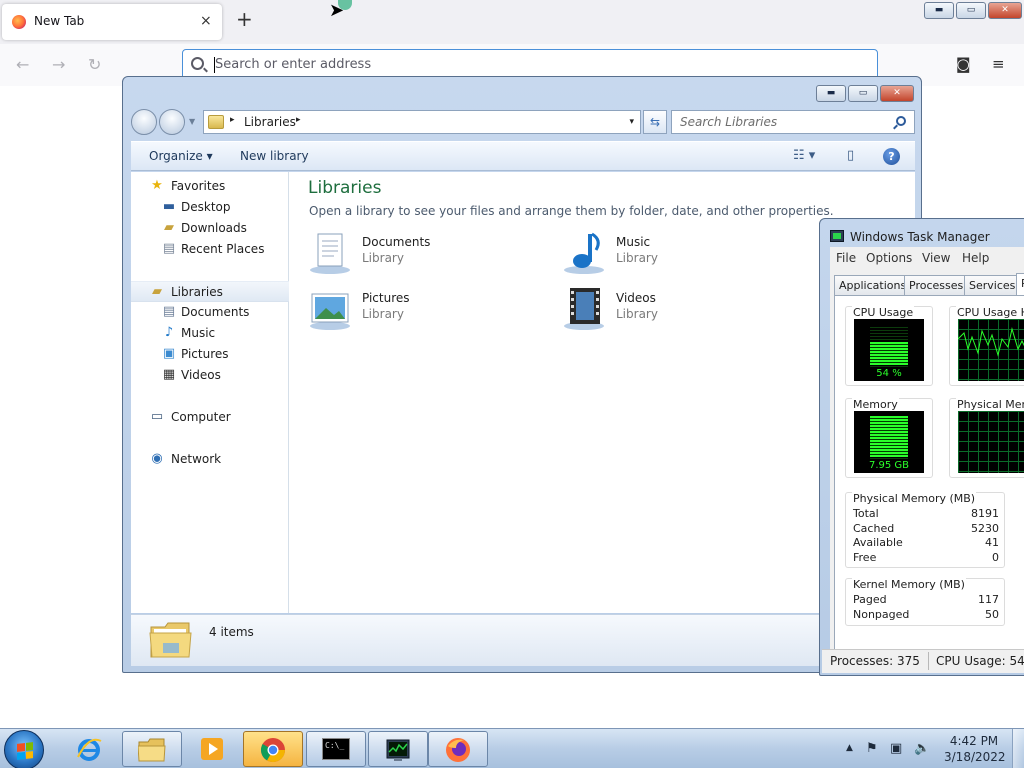  Describe the element at coordinates (197, 292) in the screenshot. I see `nav-label: Libraries` at that location.